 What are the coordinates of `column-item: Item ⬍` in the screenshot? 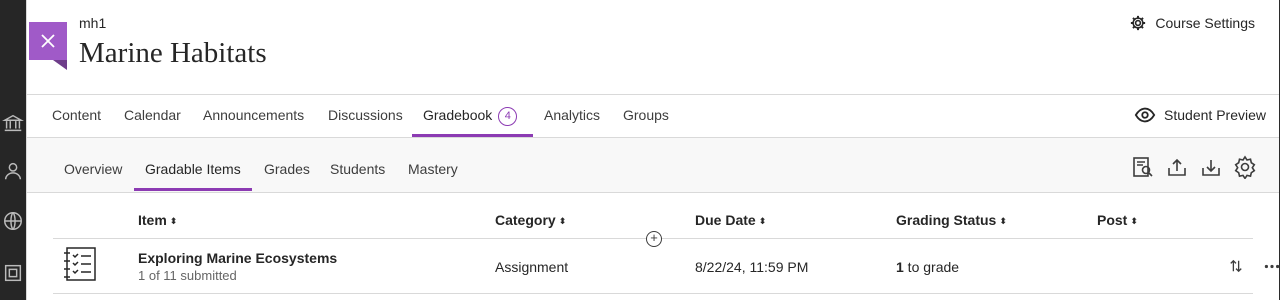 It's located at (157, 220).